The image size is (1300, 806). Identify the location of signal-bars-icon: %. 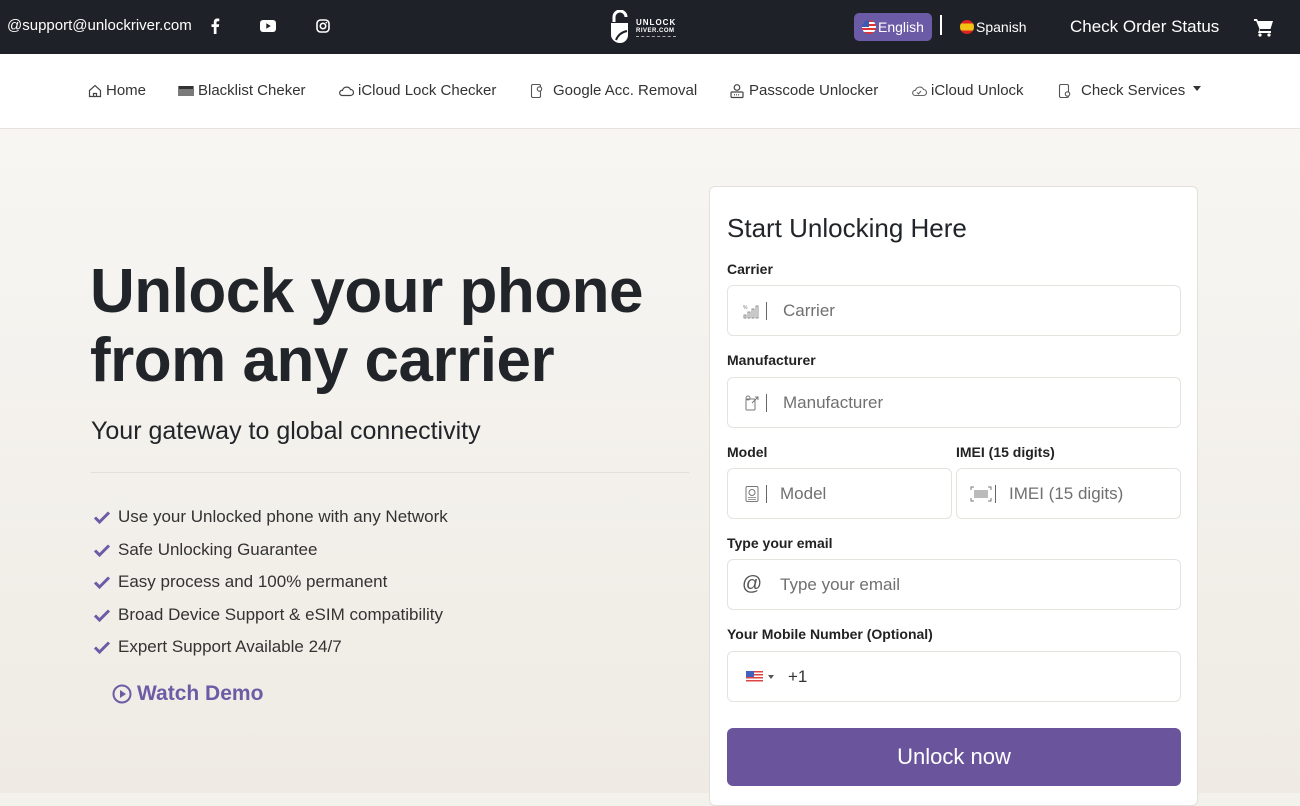
(752, 311).